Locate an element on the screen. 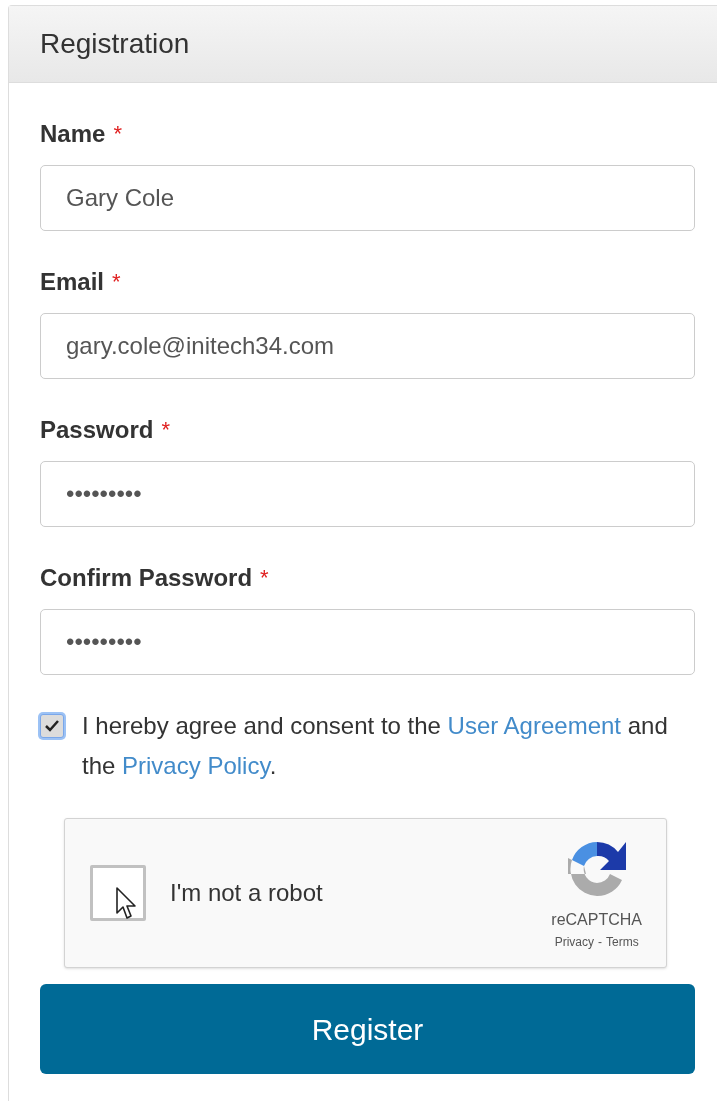  cursor-icon is located at coordinates (127, 904).